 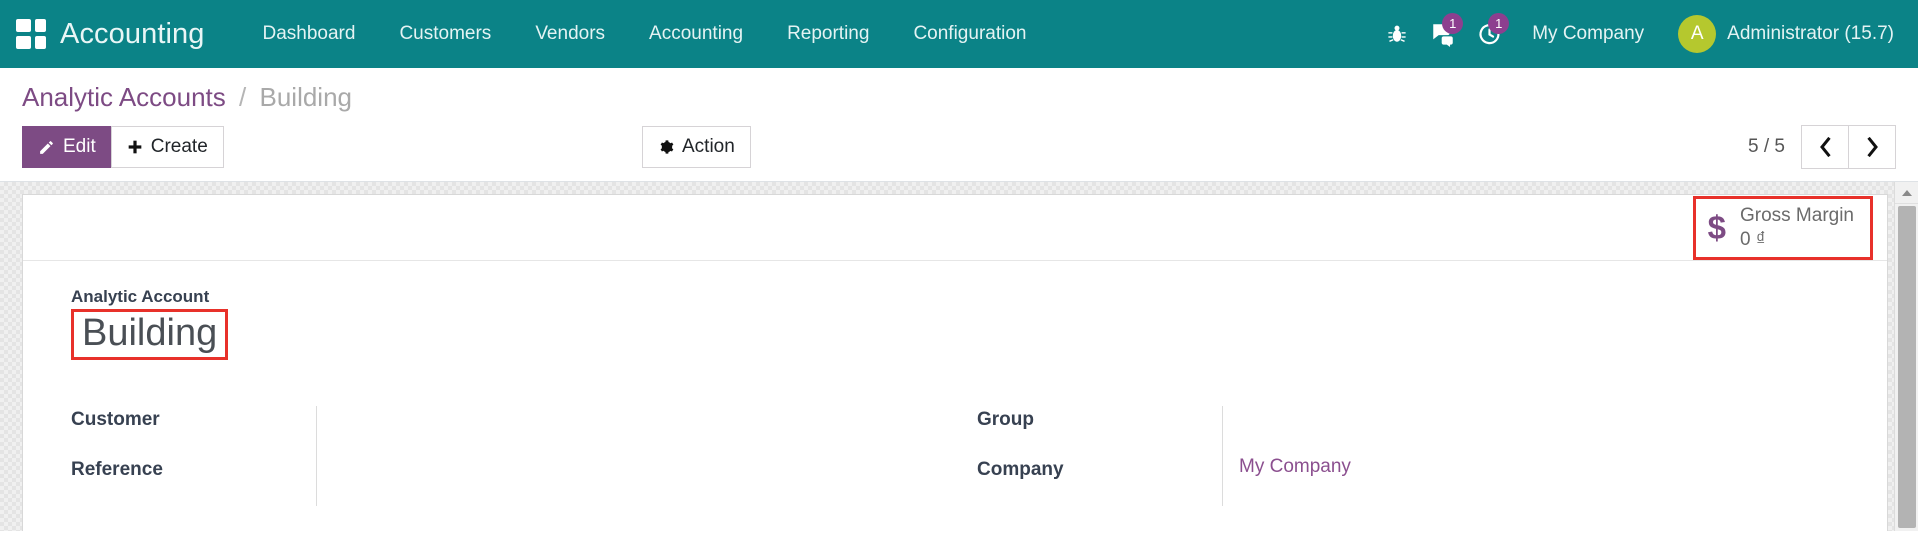 I want to click on chevron-left-icon, so click(x=1825, y=147).